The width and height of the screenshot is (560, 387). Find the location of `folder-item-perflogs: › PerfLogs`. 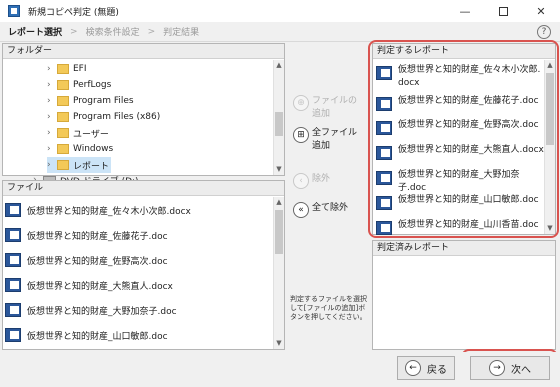

folder-item-perflogs: › PerfLogs is located at coordinates (79, 85).